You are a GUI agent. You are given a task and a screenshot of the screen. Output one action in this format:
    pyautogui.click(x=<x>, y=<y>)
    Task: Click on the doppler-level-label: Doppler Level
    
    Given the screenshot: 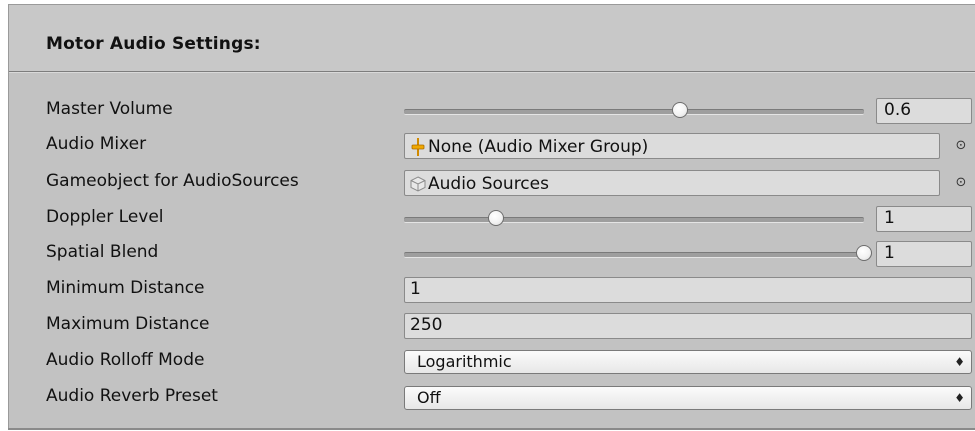 What is the action you would take?
    pyautogui.click(x=105, y=217)
    